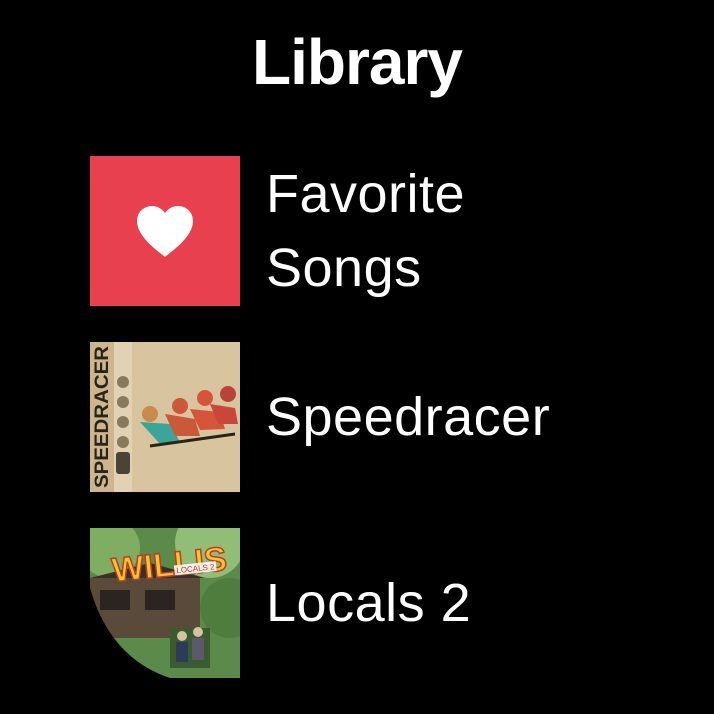 Image resolution: width=714 pixels, height=714 pixels. Describe the element at coordinates (366, 231) in the screenshot. I see `playlist-label: Favorite Songs` at that location.